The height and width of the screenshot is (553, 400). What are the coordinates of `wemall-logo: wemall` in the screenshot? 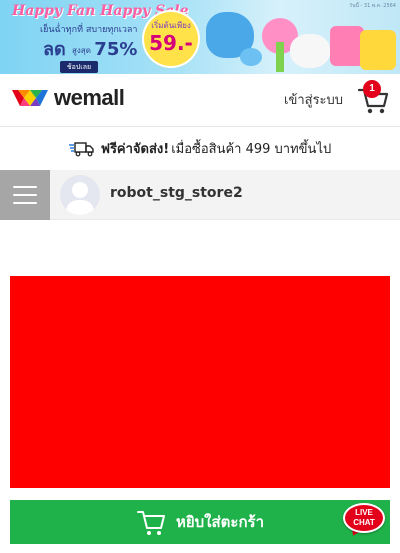 It's located at (67, 98).